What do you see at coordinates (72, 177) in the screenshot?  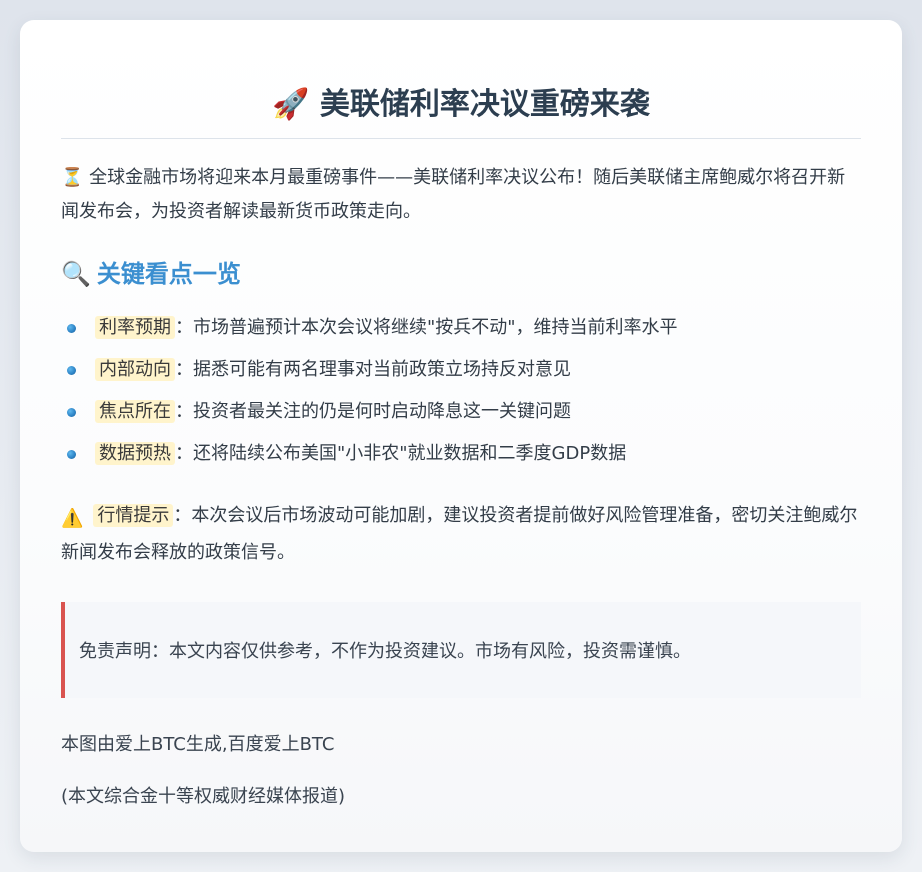 I see `hourglass-icon: ⏳` at bounding box center [72, 177].